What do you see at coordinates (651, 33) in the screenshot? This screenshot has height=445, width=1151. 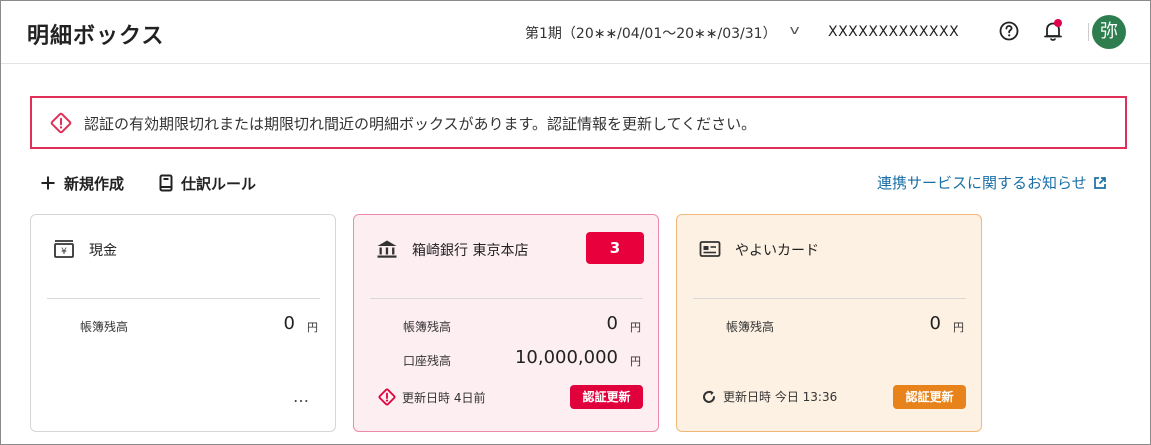 I see `fiscal-period-selector: 第1期（20∗∗/04/01〜20∗∗/03/31）` at bounding box center [651, 33].